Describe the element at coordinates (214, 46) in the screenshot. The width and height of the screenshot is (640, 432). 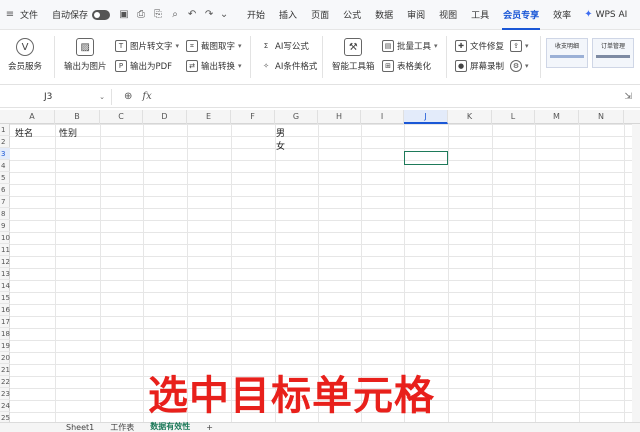
I see `screenshot-ocr-button: ⌗ 截图取字 ▾` at that location.